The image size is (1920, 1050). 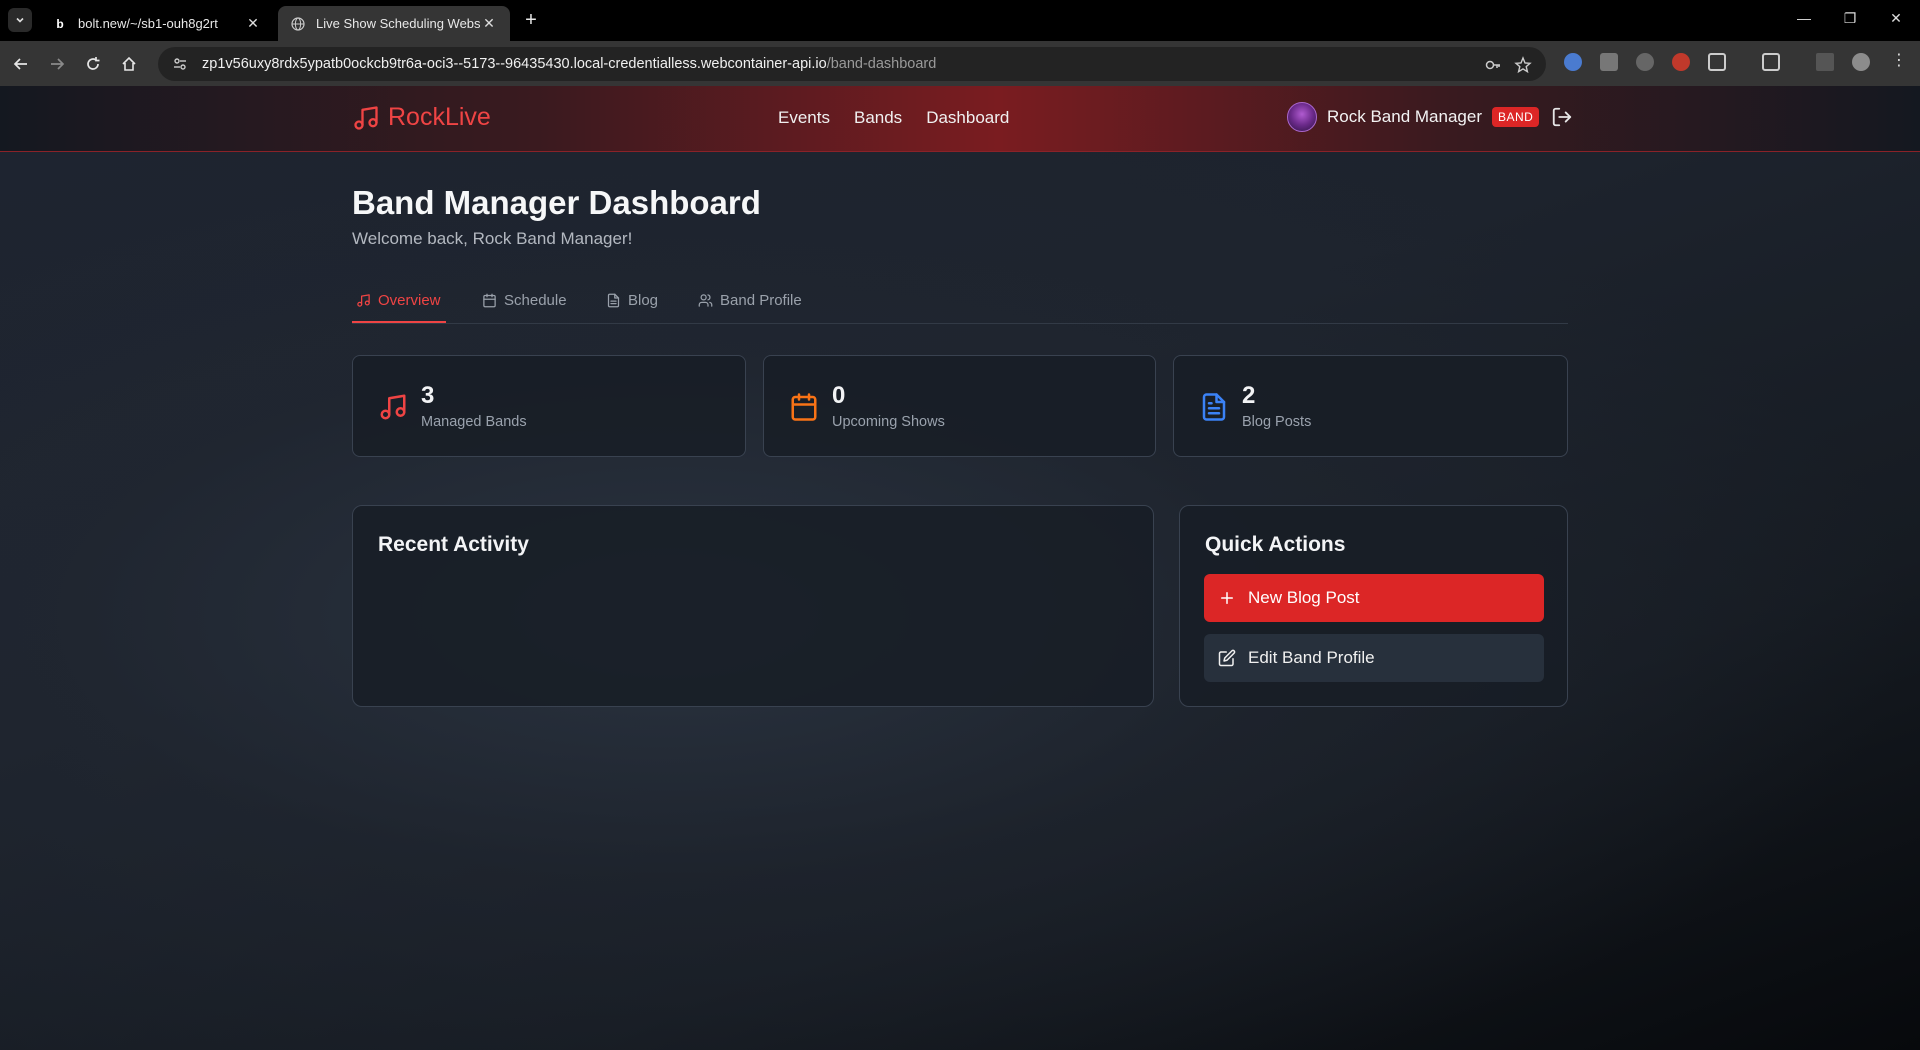 I want to click on profile-avatar-icon, so click(x=1861, y=62).